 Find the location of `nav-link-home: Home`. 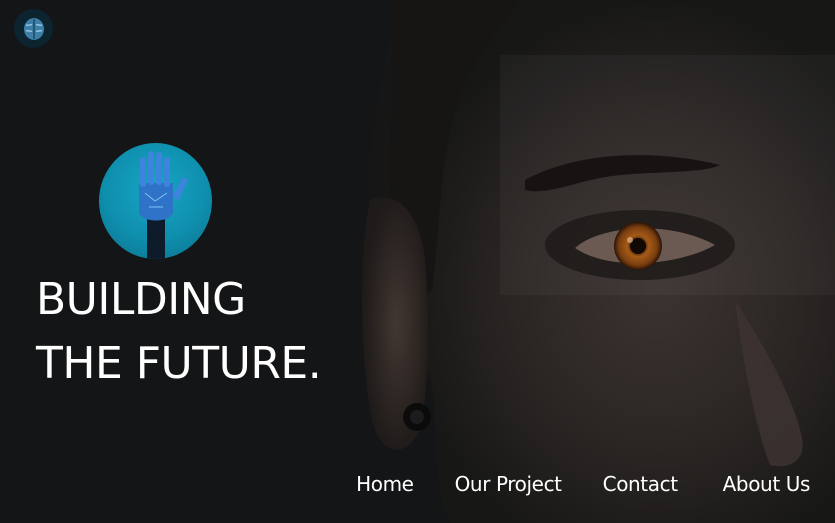

nav-link-home: Home is located at coordinates (385, 484).